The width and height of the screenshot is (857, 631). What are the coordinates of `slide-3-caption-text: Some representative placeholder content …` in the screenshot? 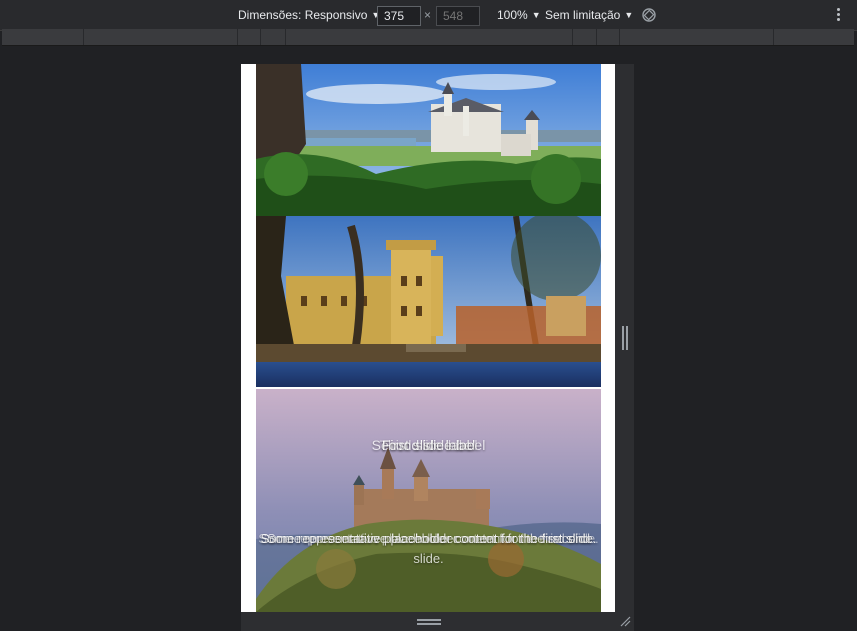 It's located at (428, 538).